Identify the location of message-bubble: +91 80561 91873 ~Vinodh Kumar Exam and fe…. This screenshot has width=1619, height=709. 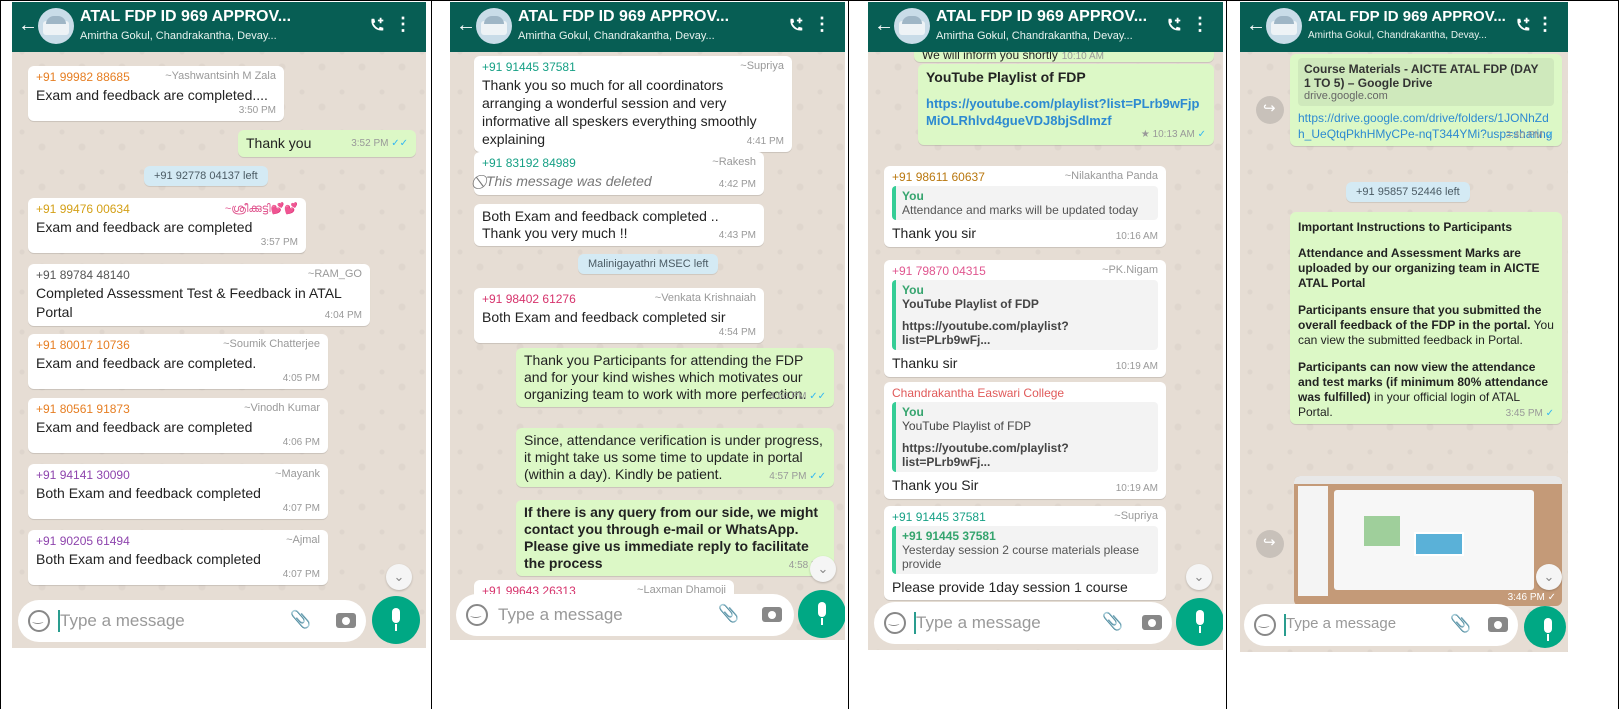
(178, 425).